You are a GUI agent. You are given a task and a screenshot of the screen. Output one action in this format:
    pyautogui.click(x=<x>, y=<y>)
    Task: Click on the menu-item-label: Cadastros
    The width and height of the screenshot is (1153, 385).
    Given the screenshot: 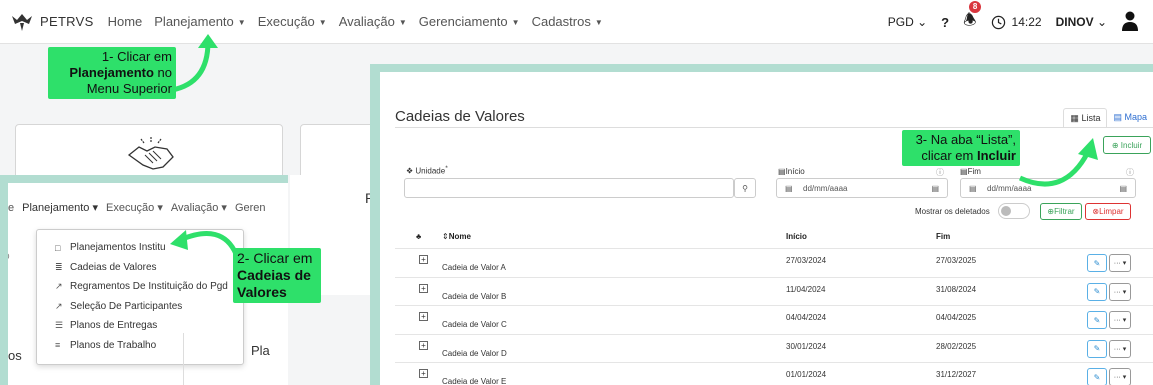 What is the action you would take?
    pyautogui.click(x=561, y=21)
    